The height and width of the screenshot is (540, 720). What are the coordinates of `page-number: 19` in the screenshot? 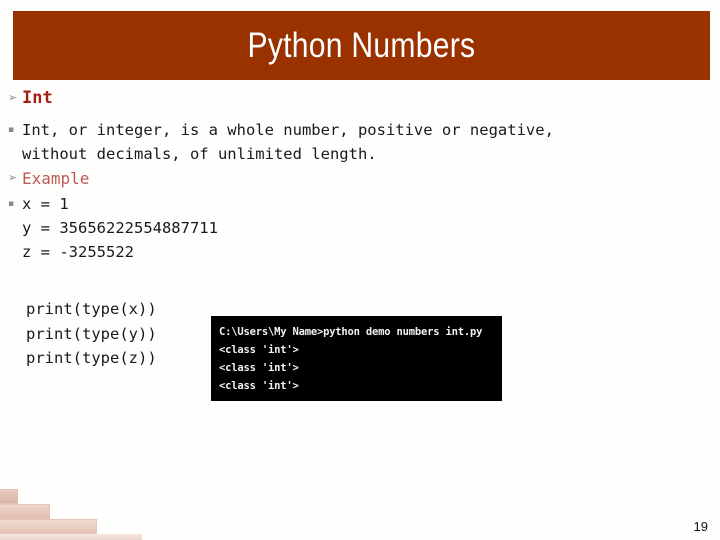 It's located at (700, 526).